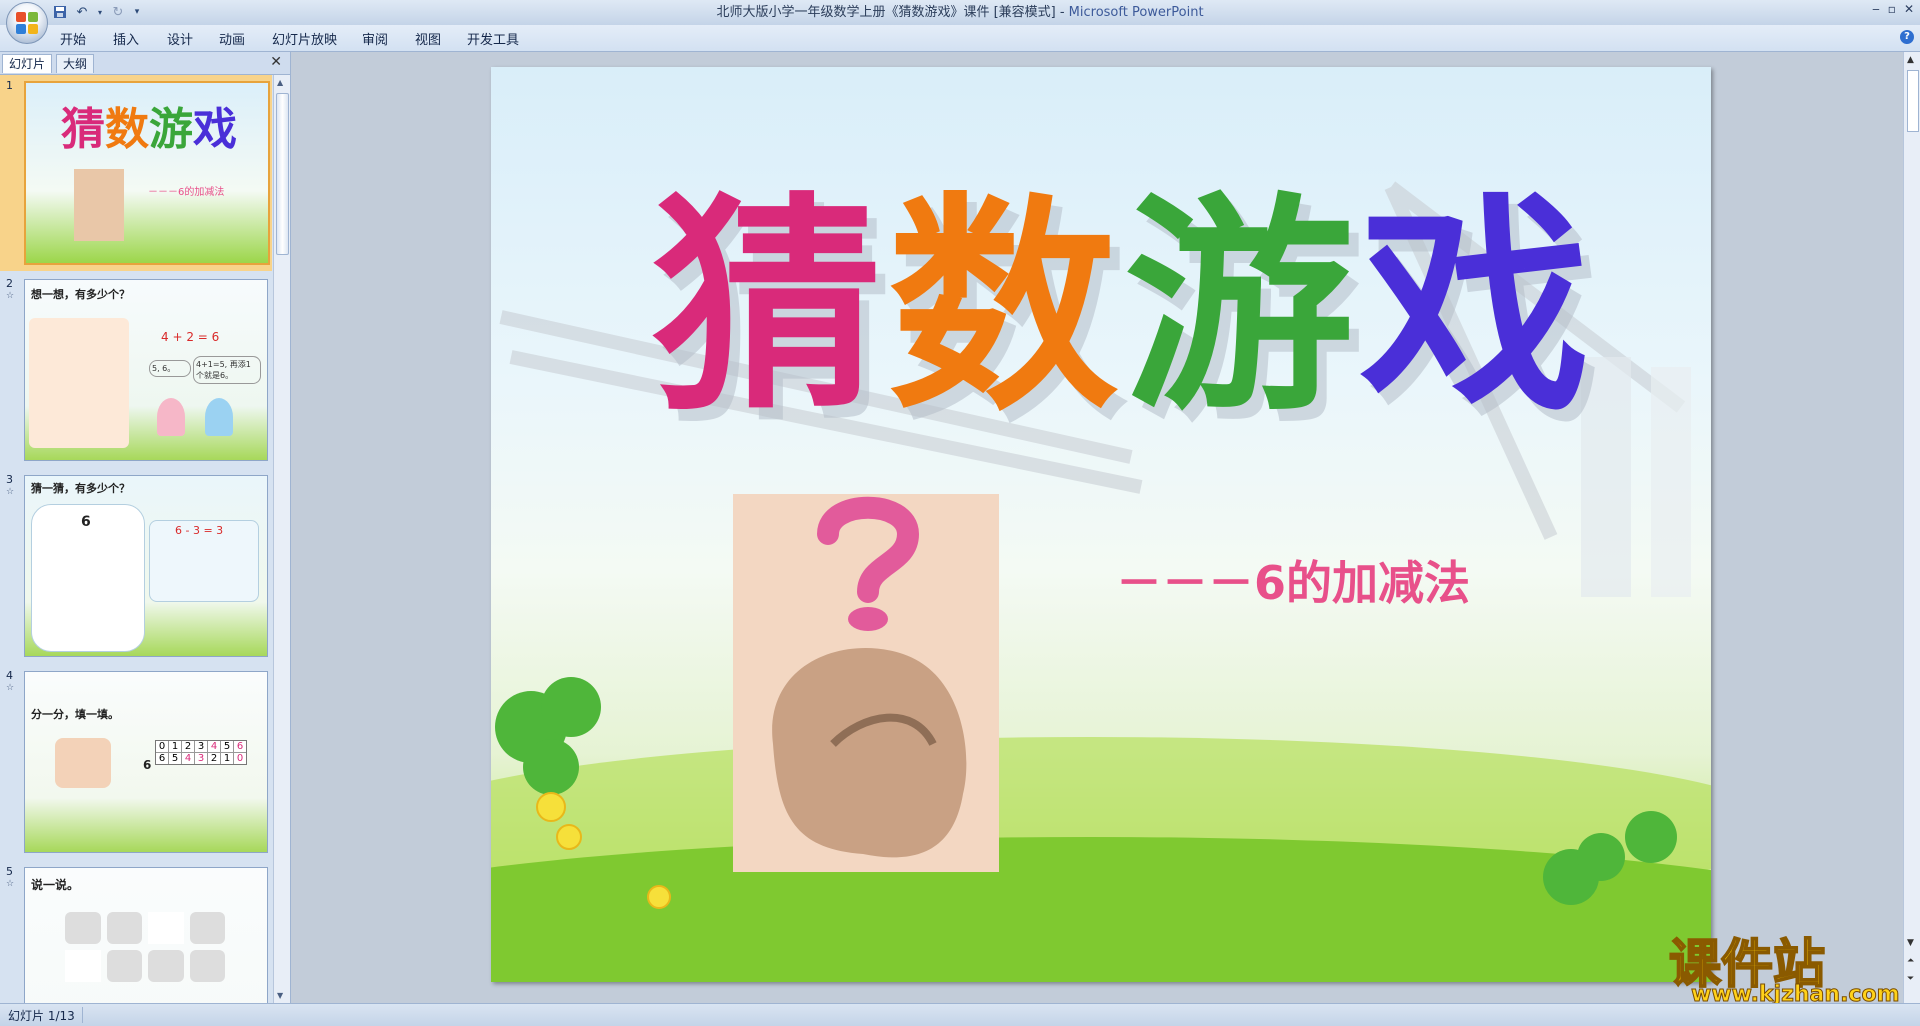 The image size is (1920, 1026). I want to click on thumbnail-number: 3, so click(9, 479).